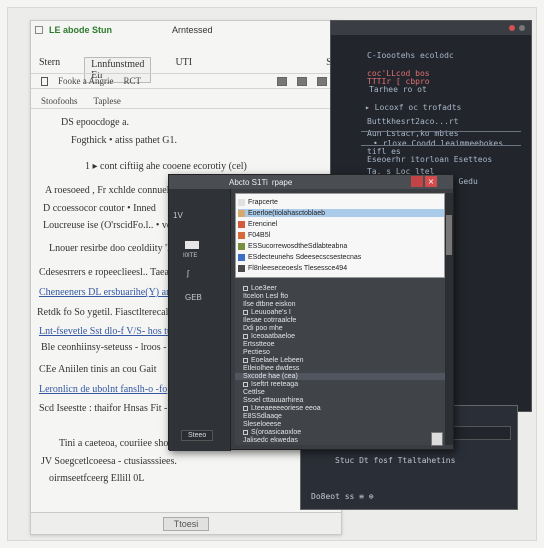 The image size is (544, 548). I want to click on doc-text-line: CEe Aniilen tinis an cou Gait, so click(98, 369).